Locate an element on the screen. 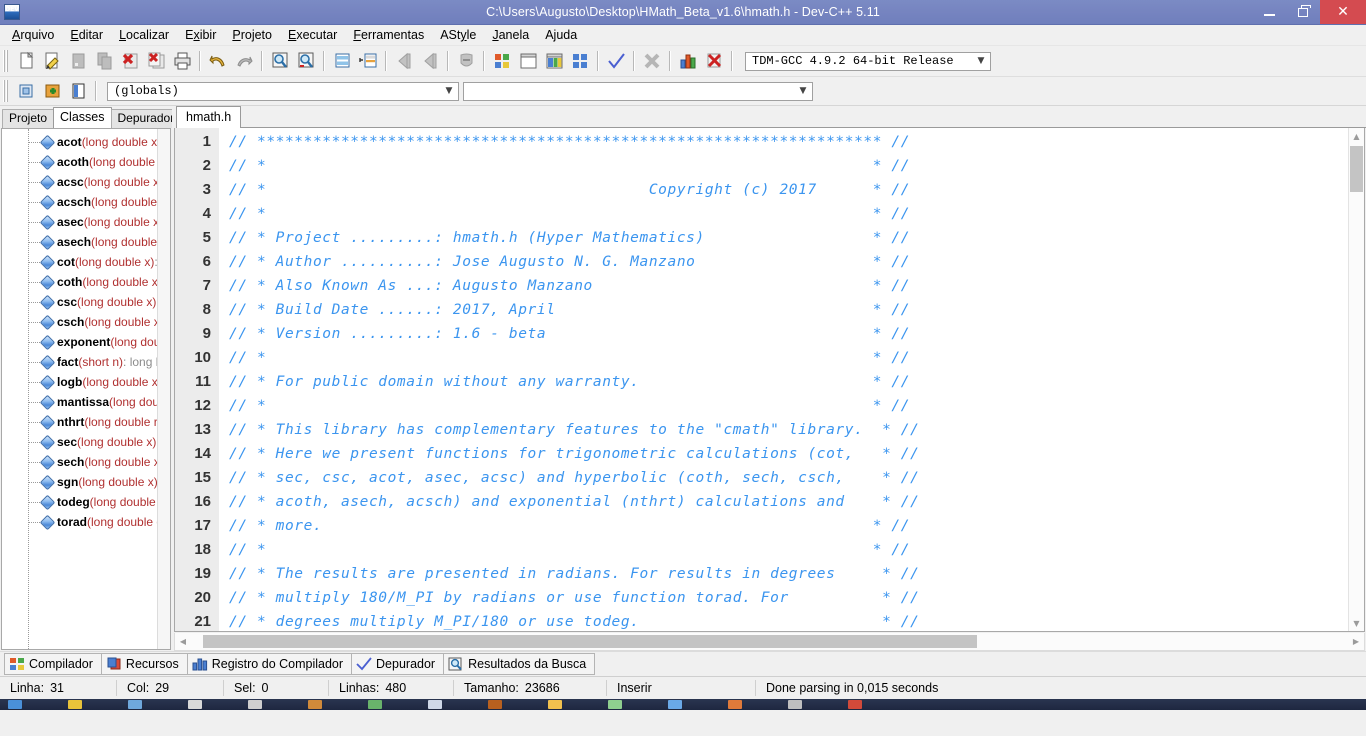  code-line: // * Version .........: 1.6 - beta * // is located at coordinates (796, 334).